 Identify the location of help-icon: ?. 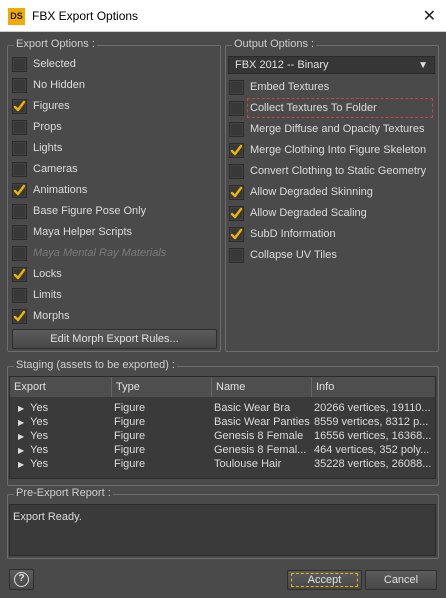
(21, 579).